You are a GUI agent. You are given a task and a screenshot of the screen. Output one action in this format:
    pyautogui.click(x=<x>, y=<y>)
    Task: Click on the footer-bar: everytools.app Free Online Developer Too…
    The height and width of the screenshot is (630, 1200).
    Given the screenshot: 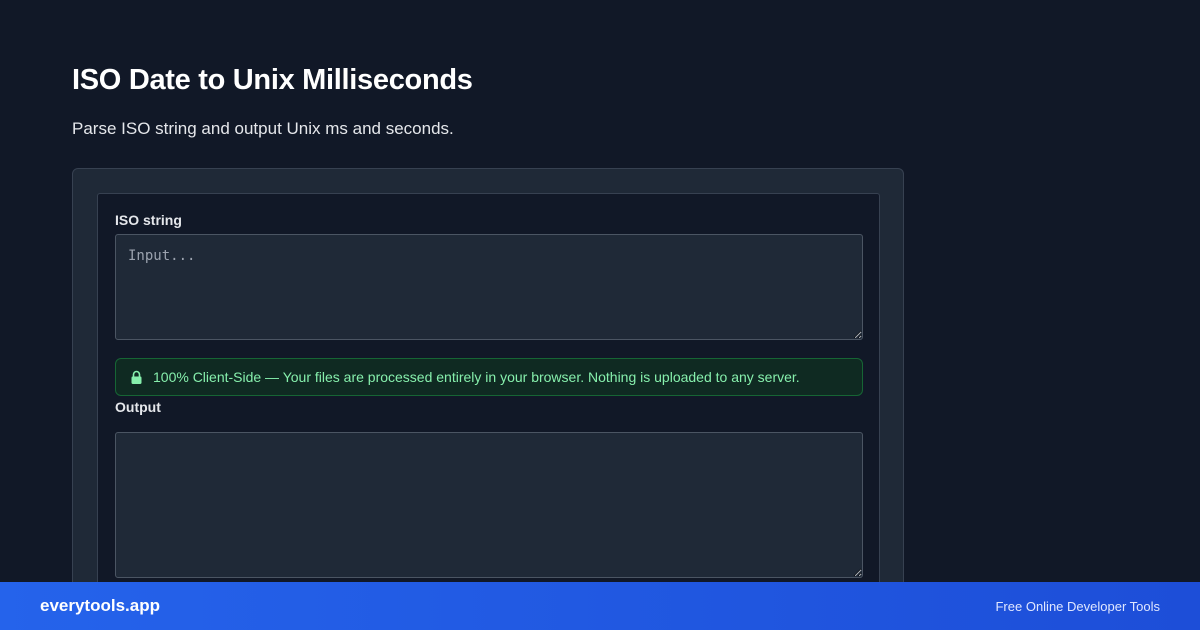 What is the action you would take?
    pyautogui.click(x=600, y=606)
    